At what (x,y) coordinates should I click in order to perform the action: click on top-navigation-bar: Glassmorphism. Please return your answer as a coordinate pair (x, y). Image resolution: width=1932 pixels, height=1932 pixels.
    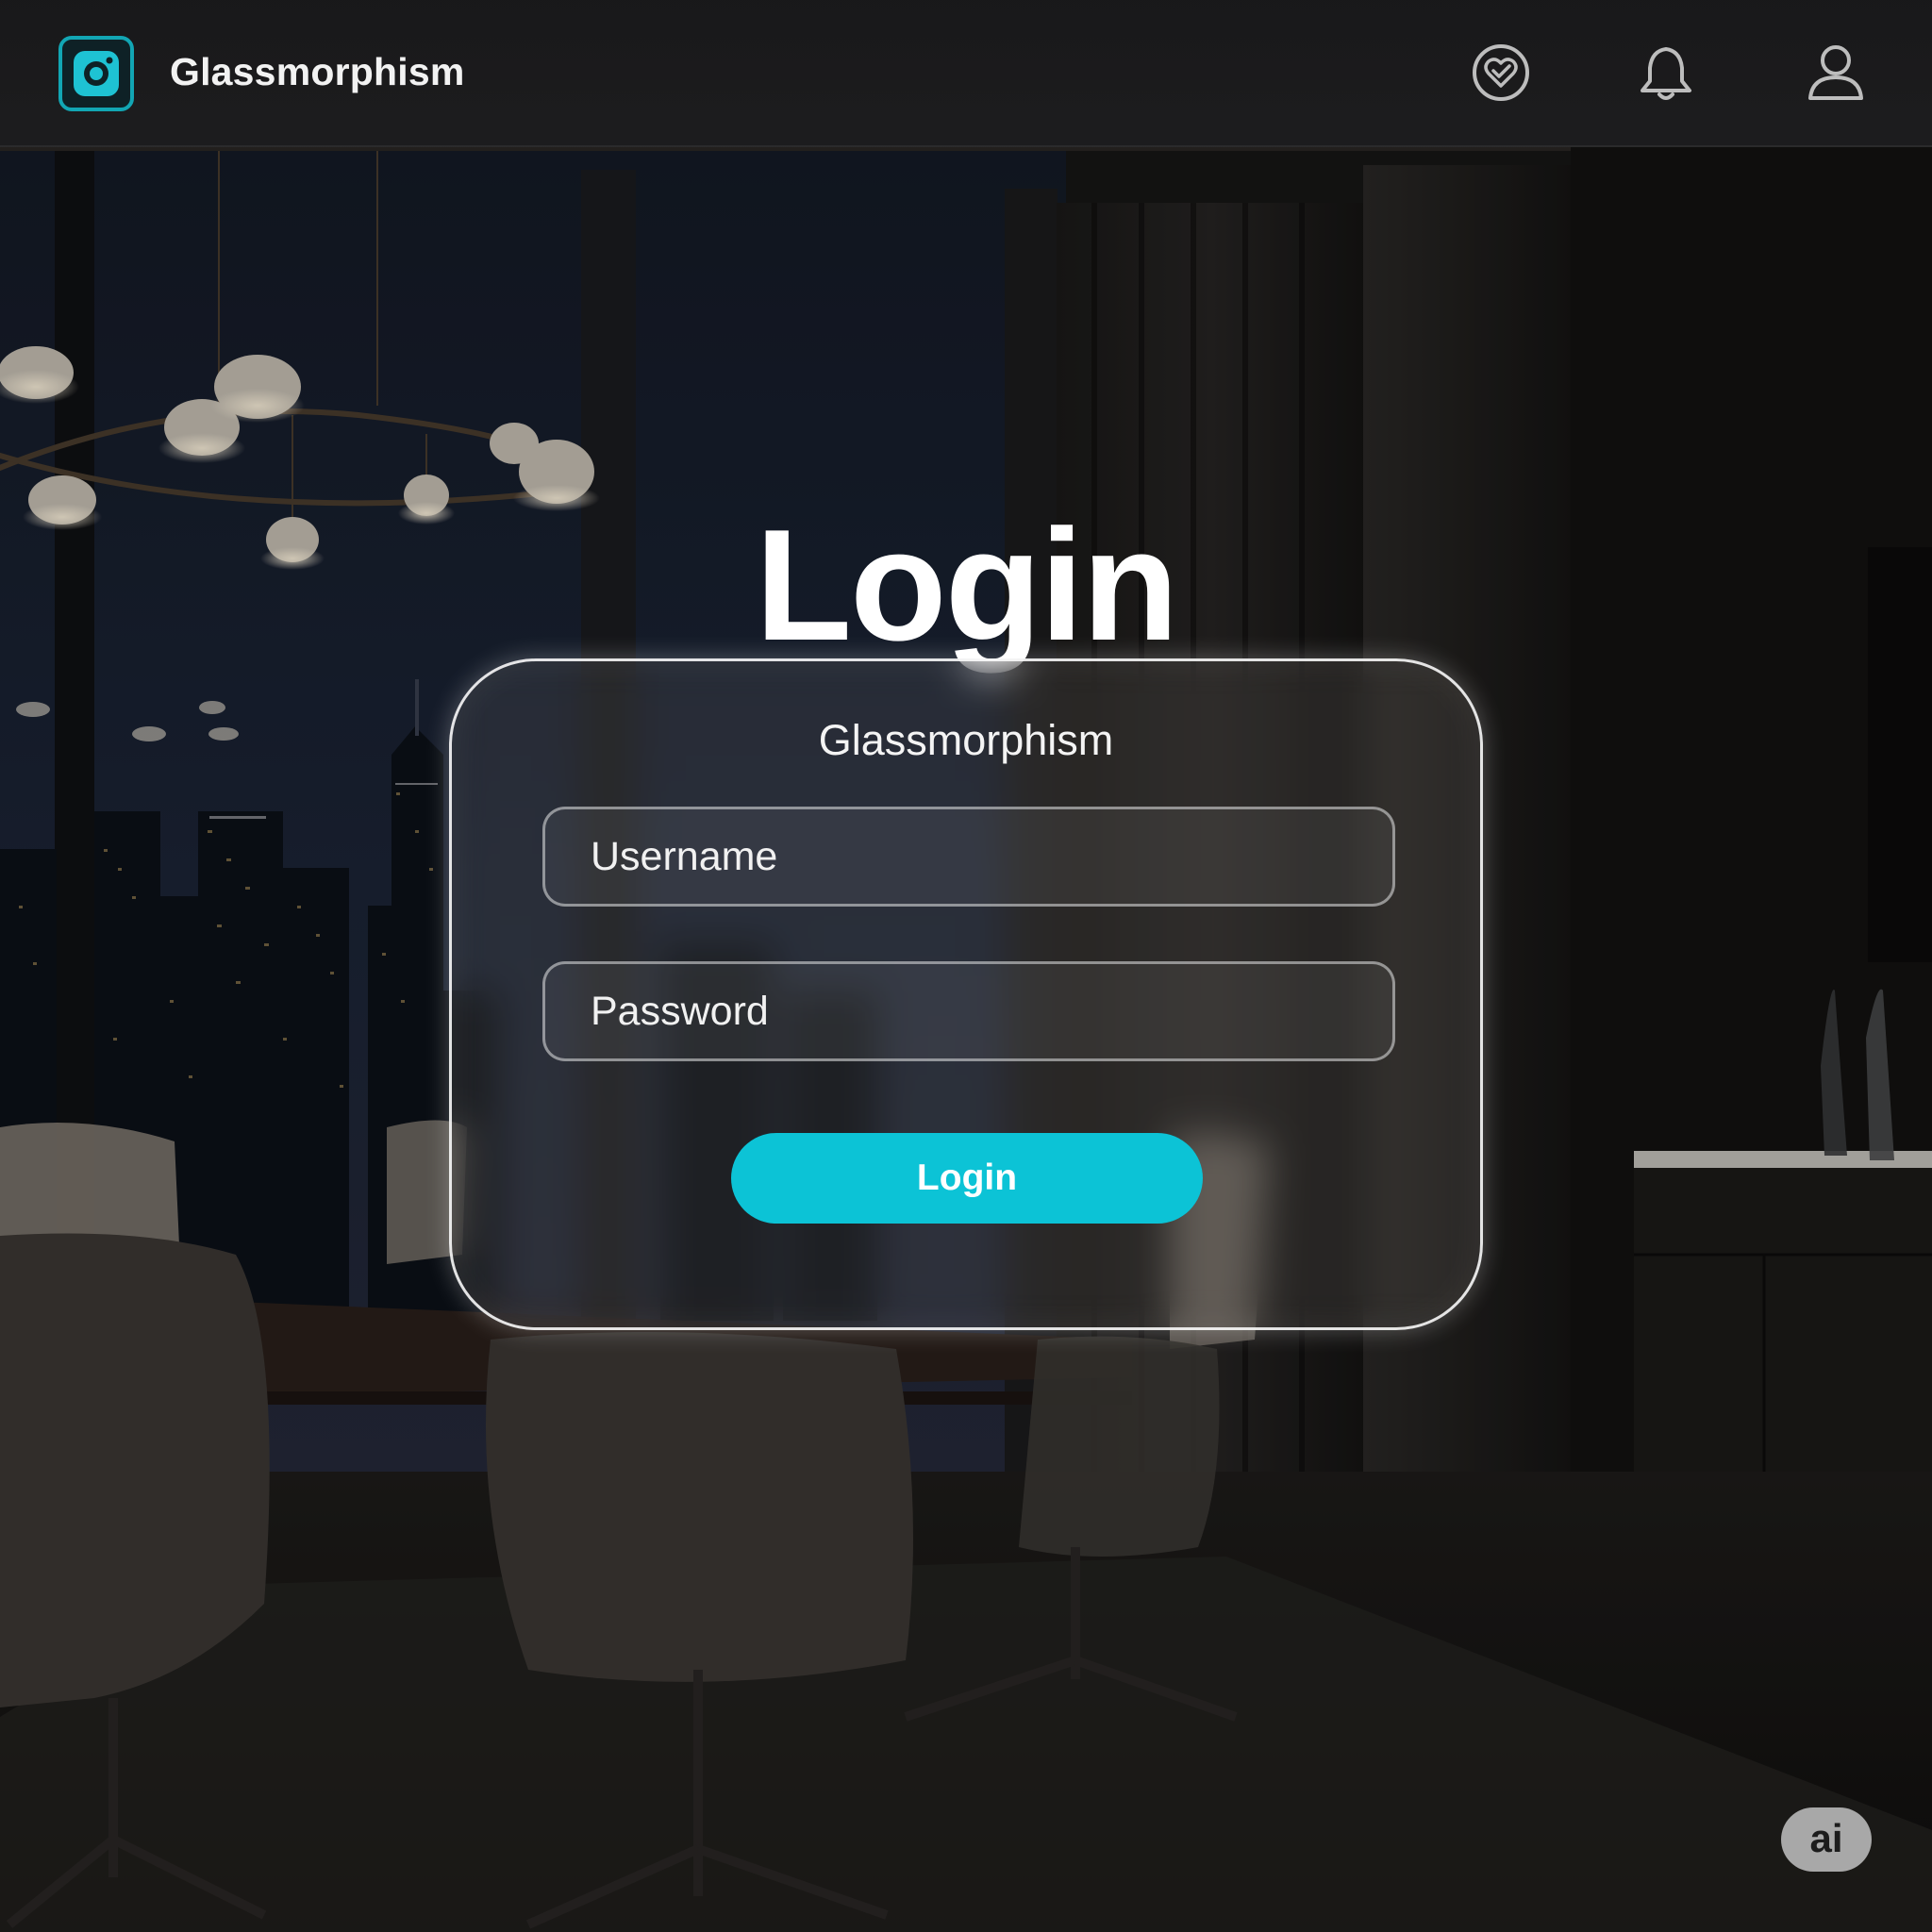
    Looking at the image, I should click on (966, 73).